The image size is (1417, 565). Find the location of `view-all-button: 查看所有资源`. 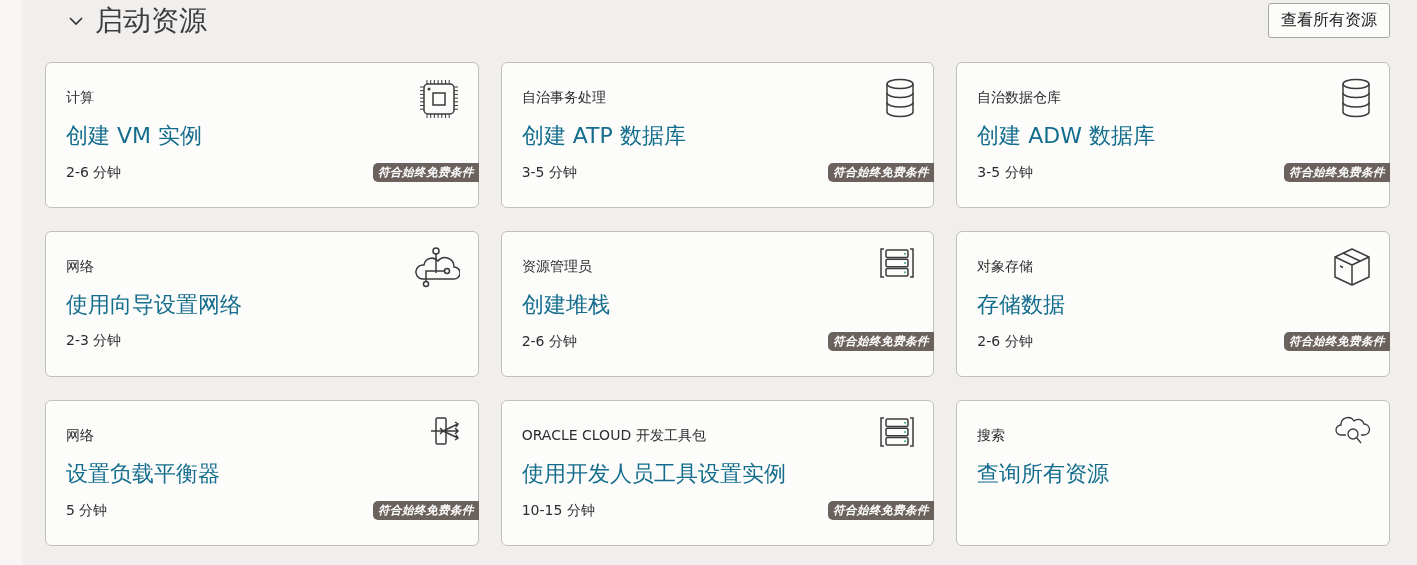

view-all-button: 查看所有资源 is located at coordinates (1329, 20).